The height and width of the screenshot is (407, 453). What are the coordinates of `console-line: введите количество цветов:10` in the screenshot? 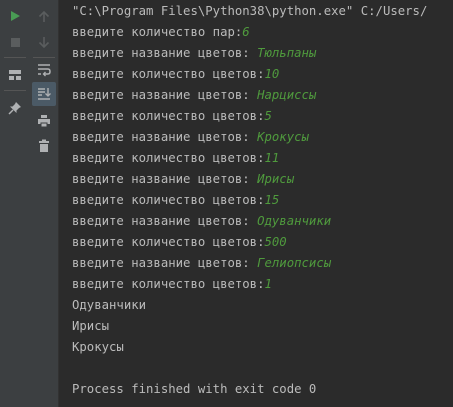 It's located at (175, 74).